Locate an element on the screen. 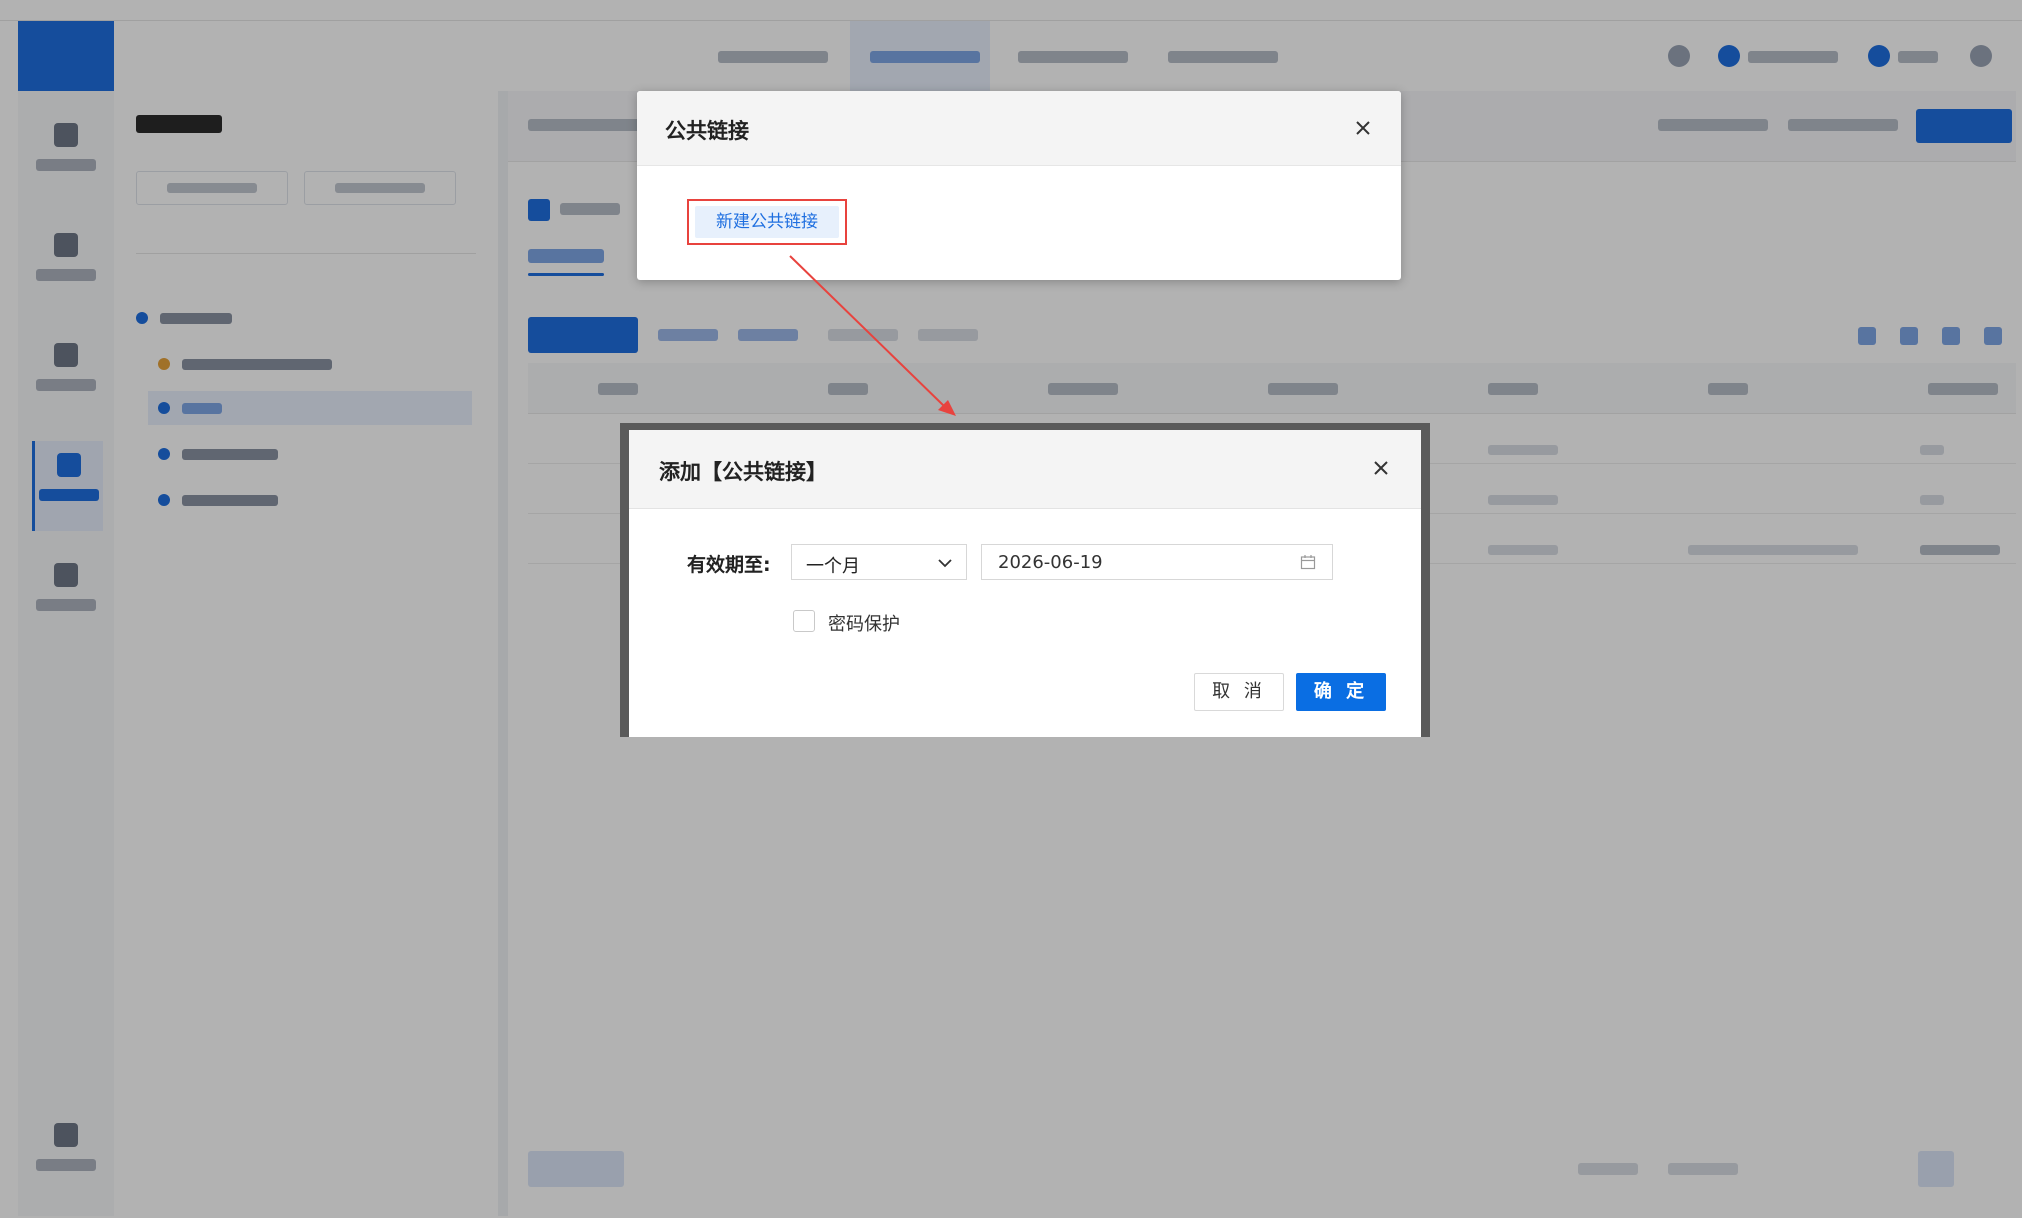  calendar-icon is located at coordinates (1308, 562).